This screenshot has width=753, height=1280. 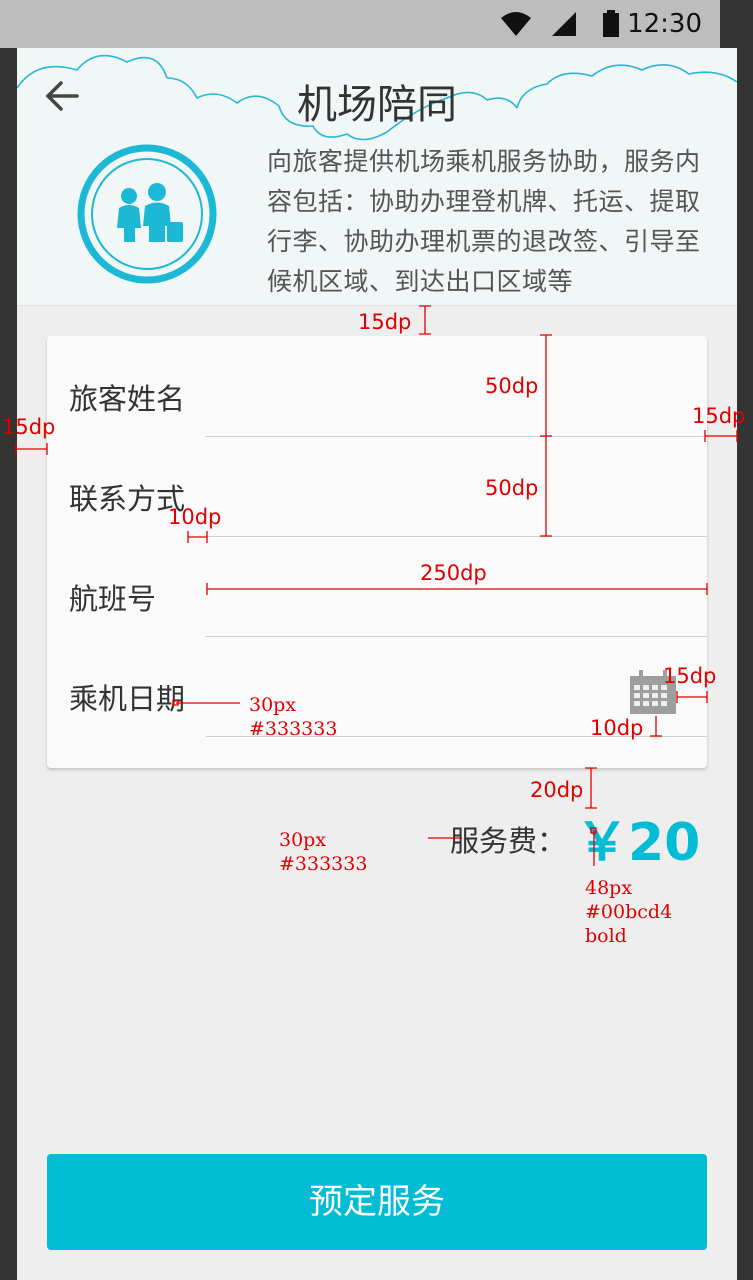 I want to click on flight-date-label: 乘机日期, so click(x=127, y=699).